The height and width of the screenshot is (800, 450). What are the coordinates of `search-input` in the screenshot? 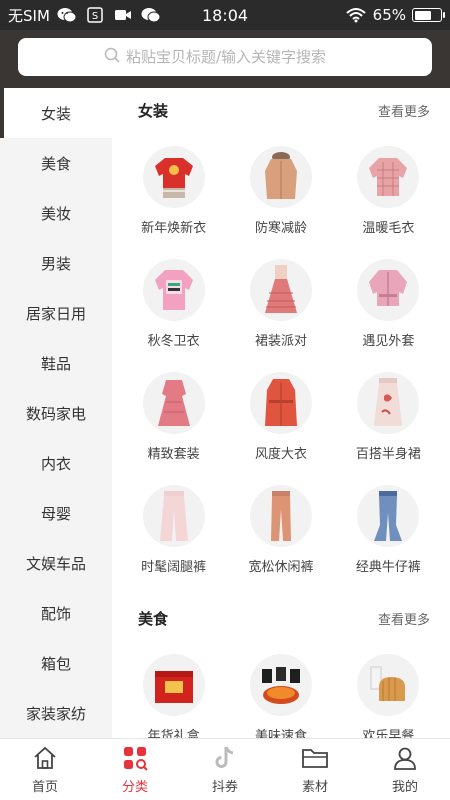 It's located at (236, 57).